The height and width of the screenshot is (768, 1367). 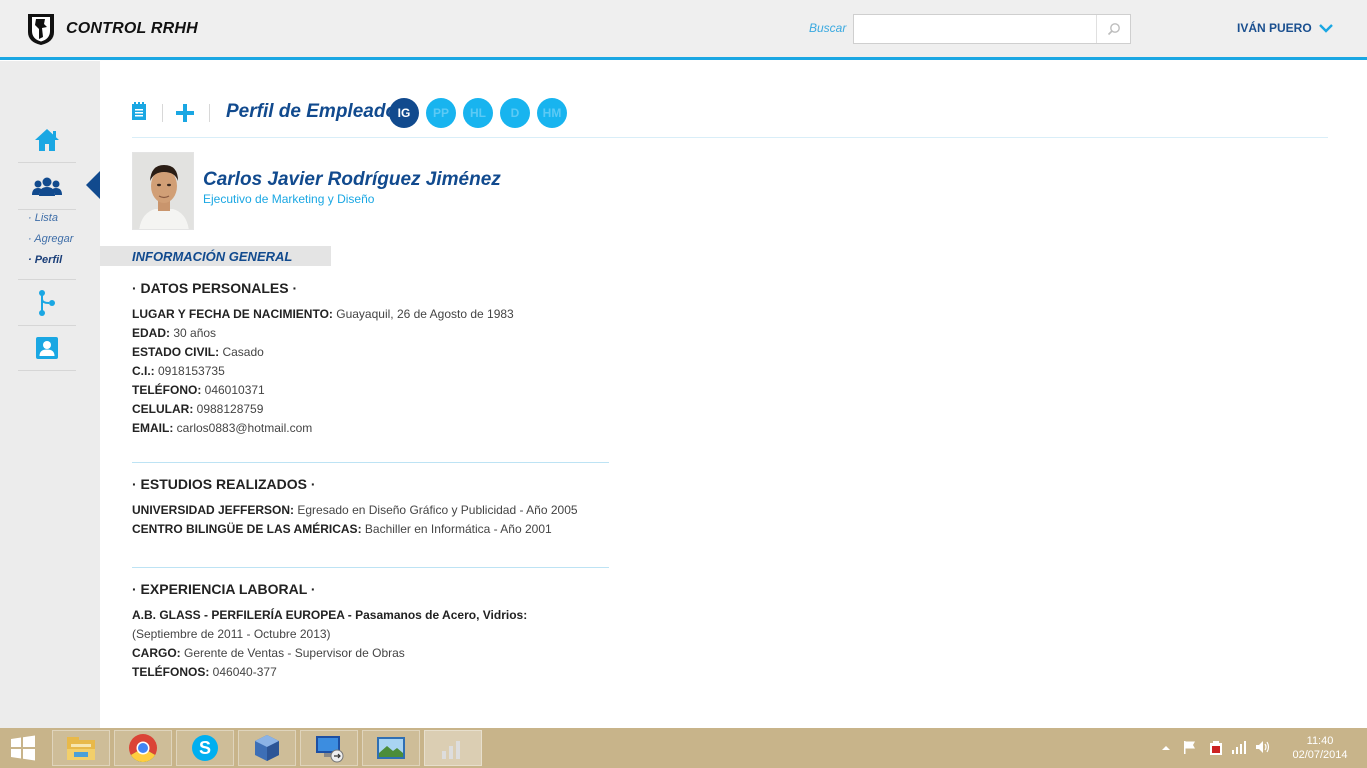 I want to click on field-label: TELÉFONOS:, so click(x=171, y=672).